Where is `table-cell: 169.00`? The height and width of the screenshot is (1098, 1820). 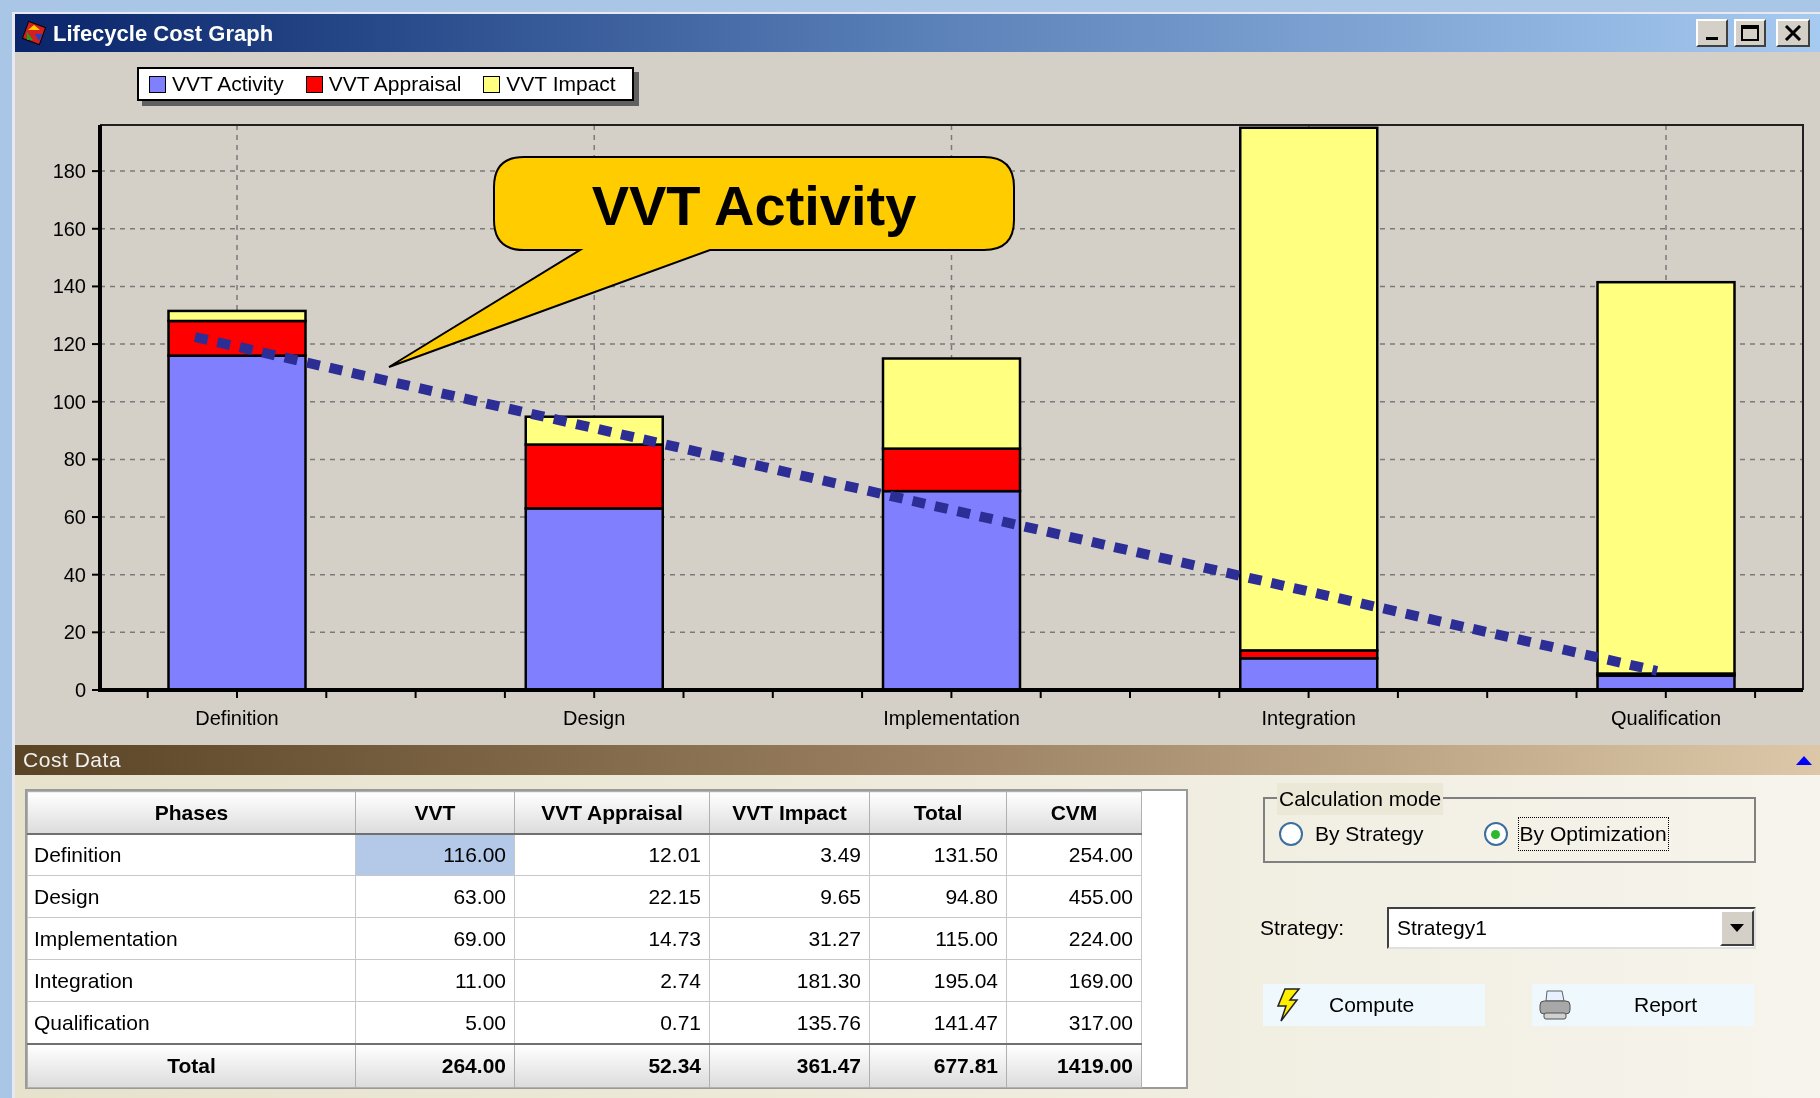 table-cell: 169.00 is located at coordinates (1074, 980).